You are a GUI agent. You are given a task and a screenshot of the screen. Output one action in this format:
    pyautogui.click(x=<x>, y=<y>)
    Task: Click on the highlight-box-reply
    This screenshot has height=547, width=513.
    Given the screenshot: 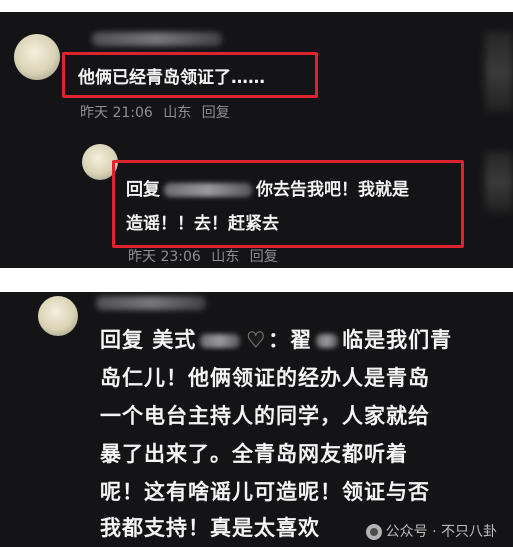 What is the action you would take?
    pyautogui.click(x=288, y=204)
    